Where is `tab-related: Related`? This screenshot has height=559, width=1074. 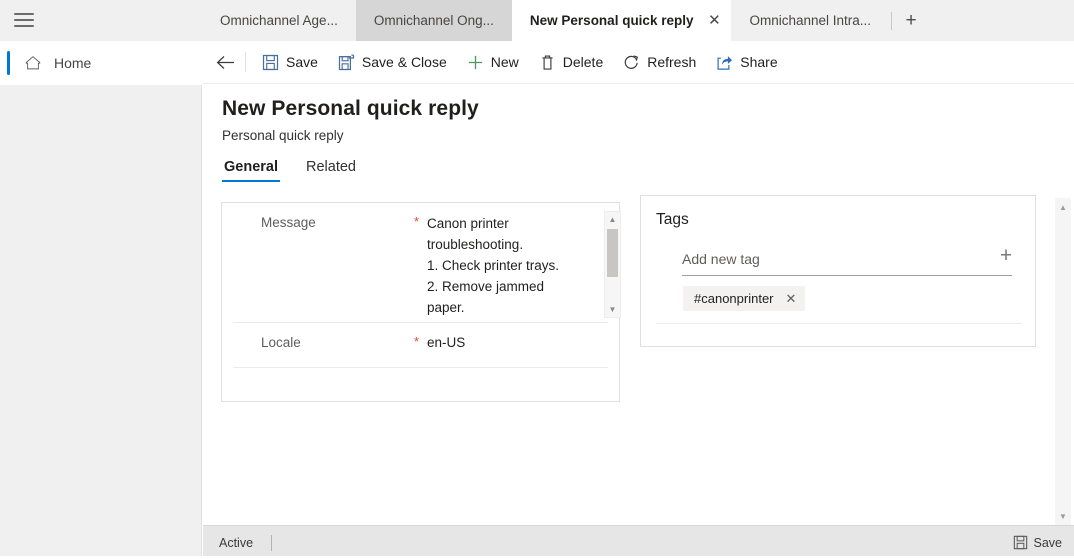
tab-related: Related is located at coordinates (331, 170).